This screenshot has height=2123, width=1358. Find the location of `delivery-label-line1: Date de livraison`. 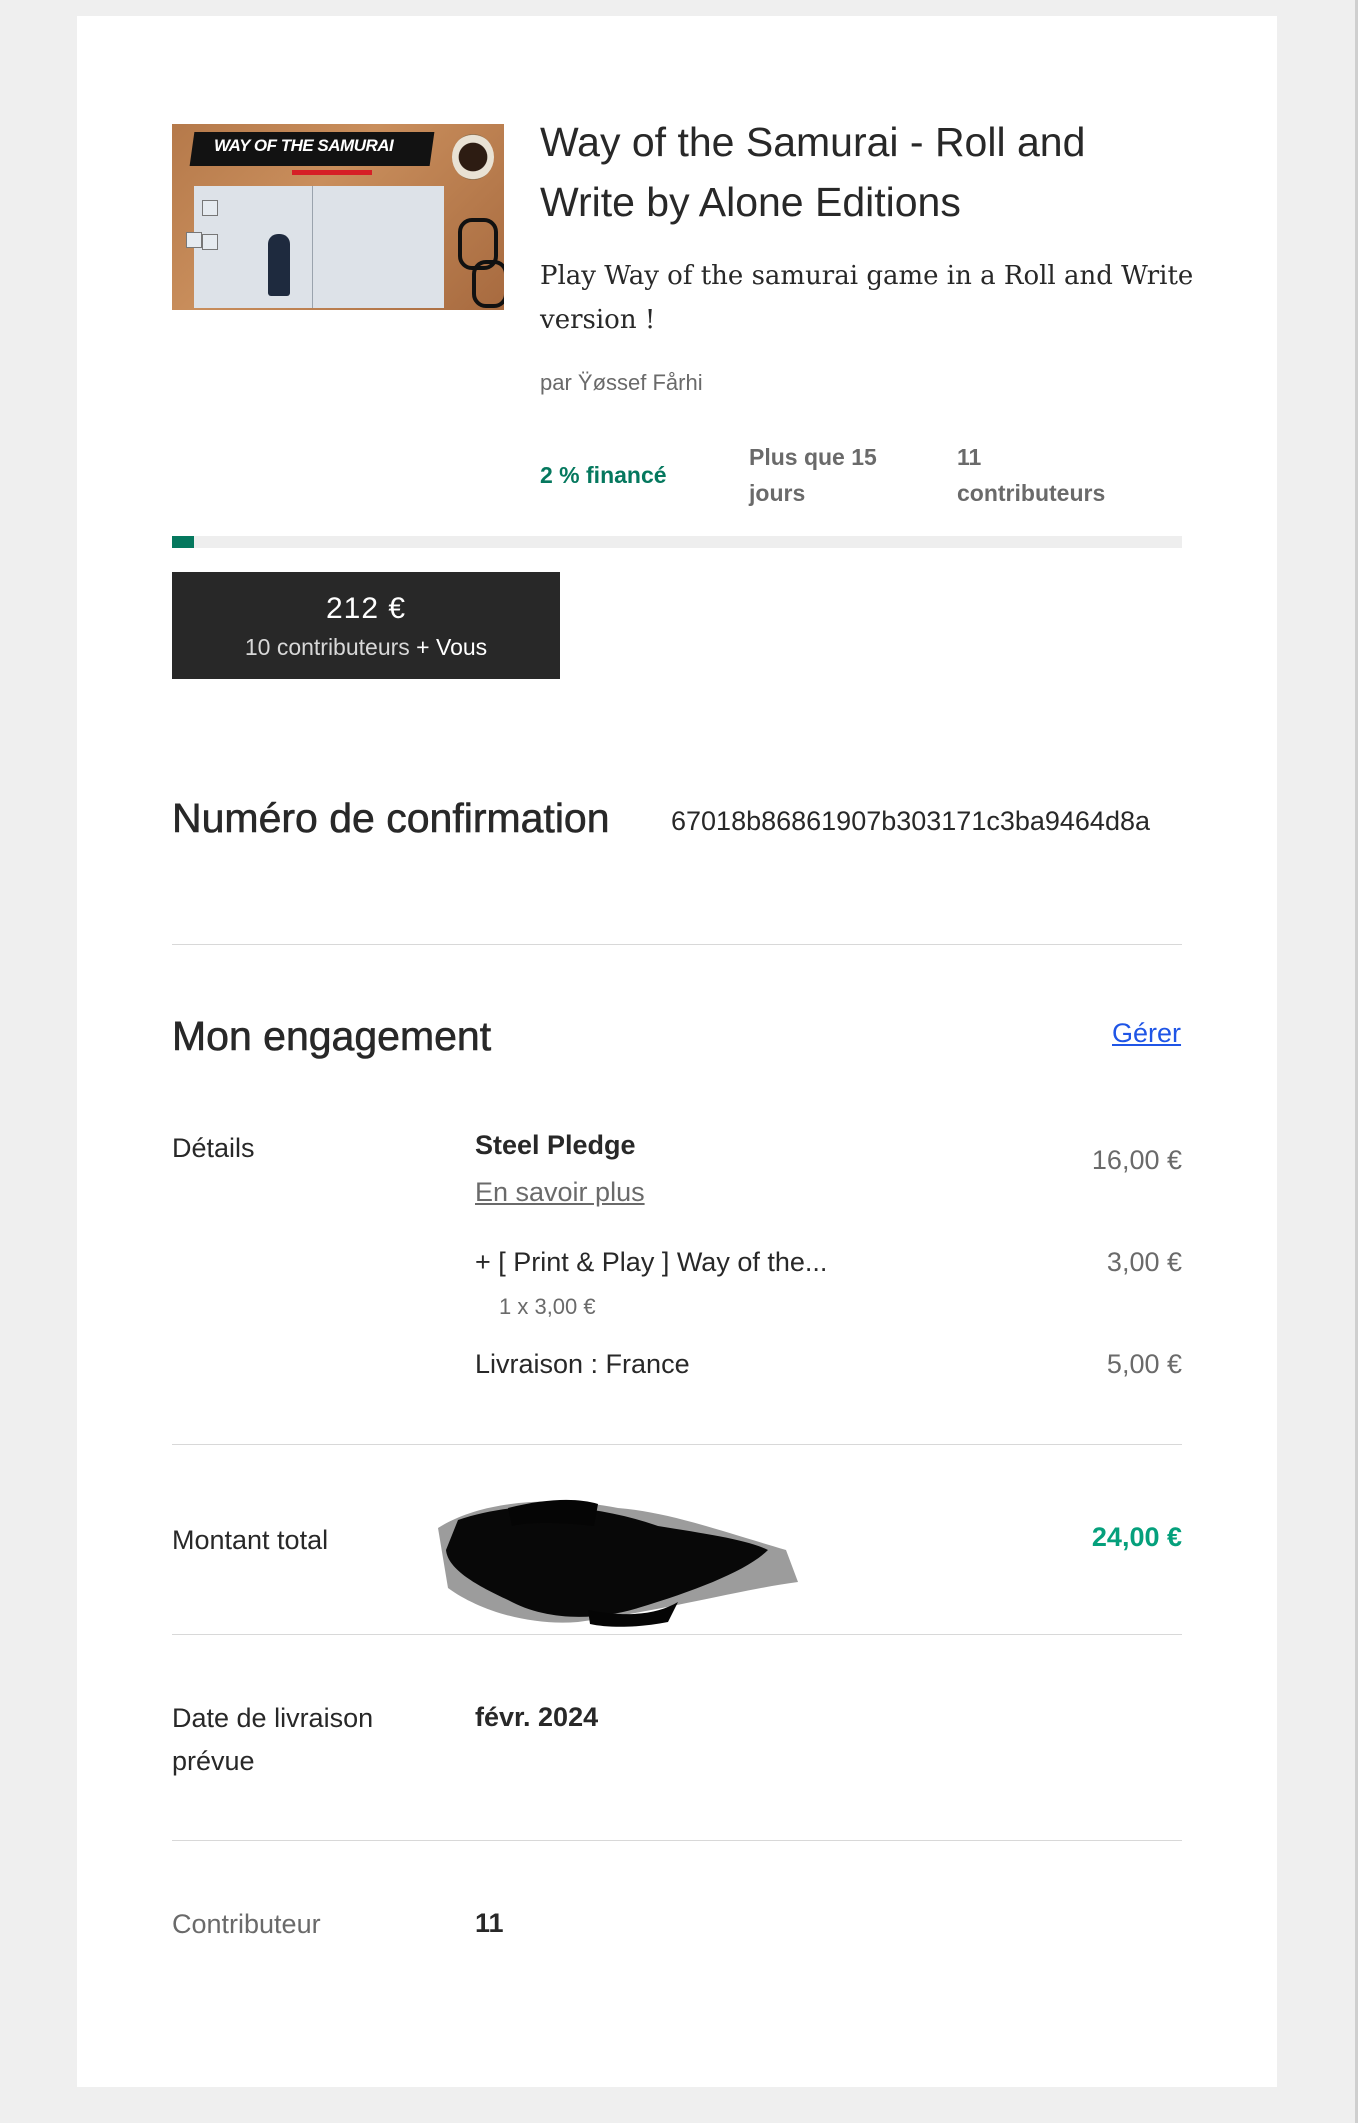

delivery-label-line1: Date de livraison is located at coordinates (273, 1718).